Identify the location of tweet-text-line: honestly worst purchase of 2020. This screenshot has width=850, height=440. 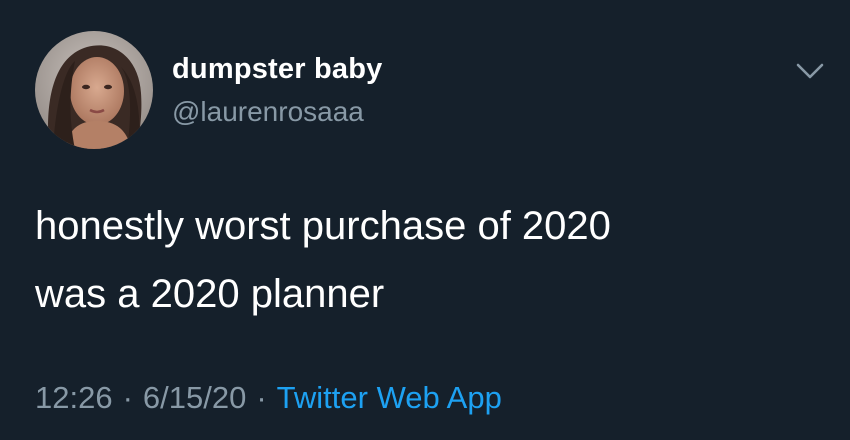
(323, 226).